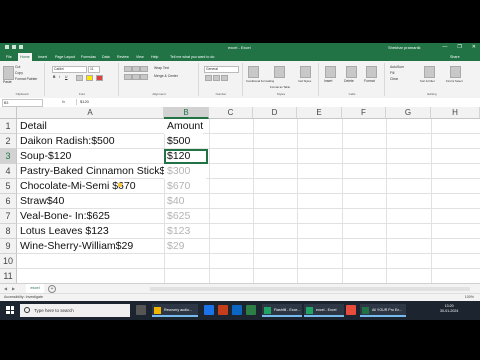  What do you see at coordinates (123, 57) in the screenshot?
I see `tab-review: Review` at bounding box center [123, 57].